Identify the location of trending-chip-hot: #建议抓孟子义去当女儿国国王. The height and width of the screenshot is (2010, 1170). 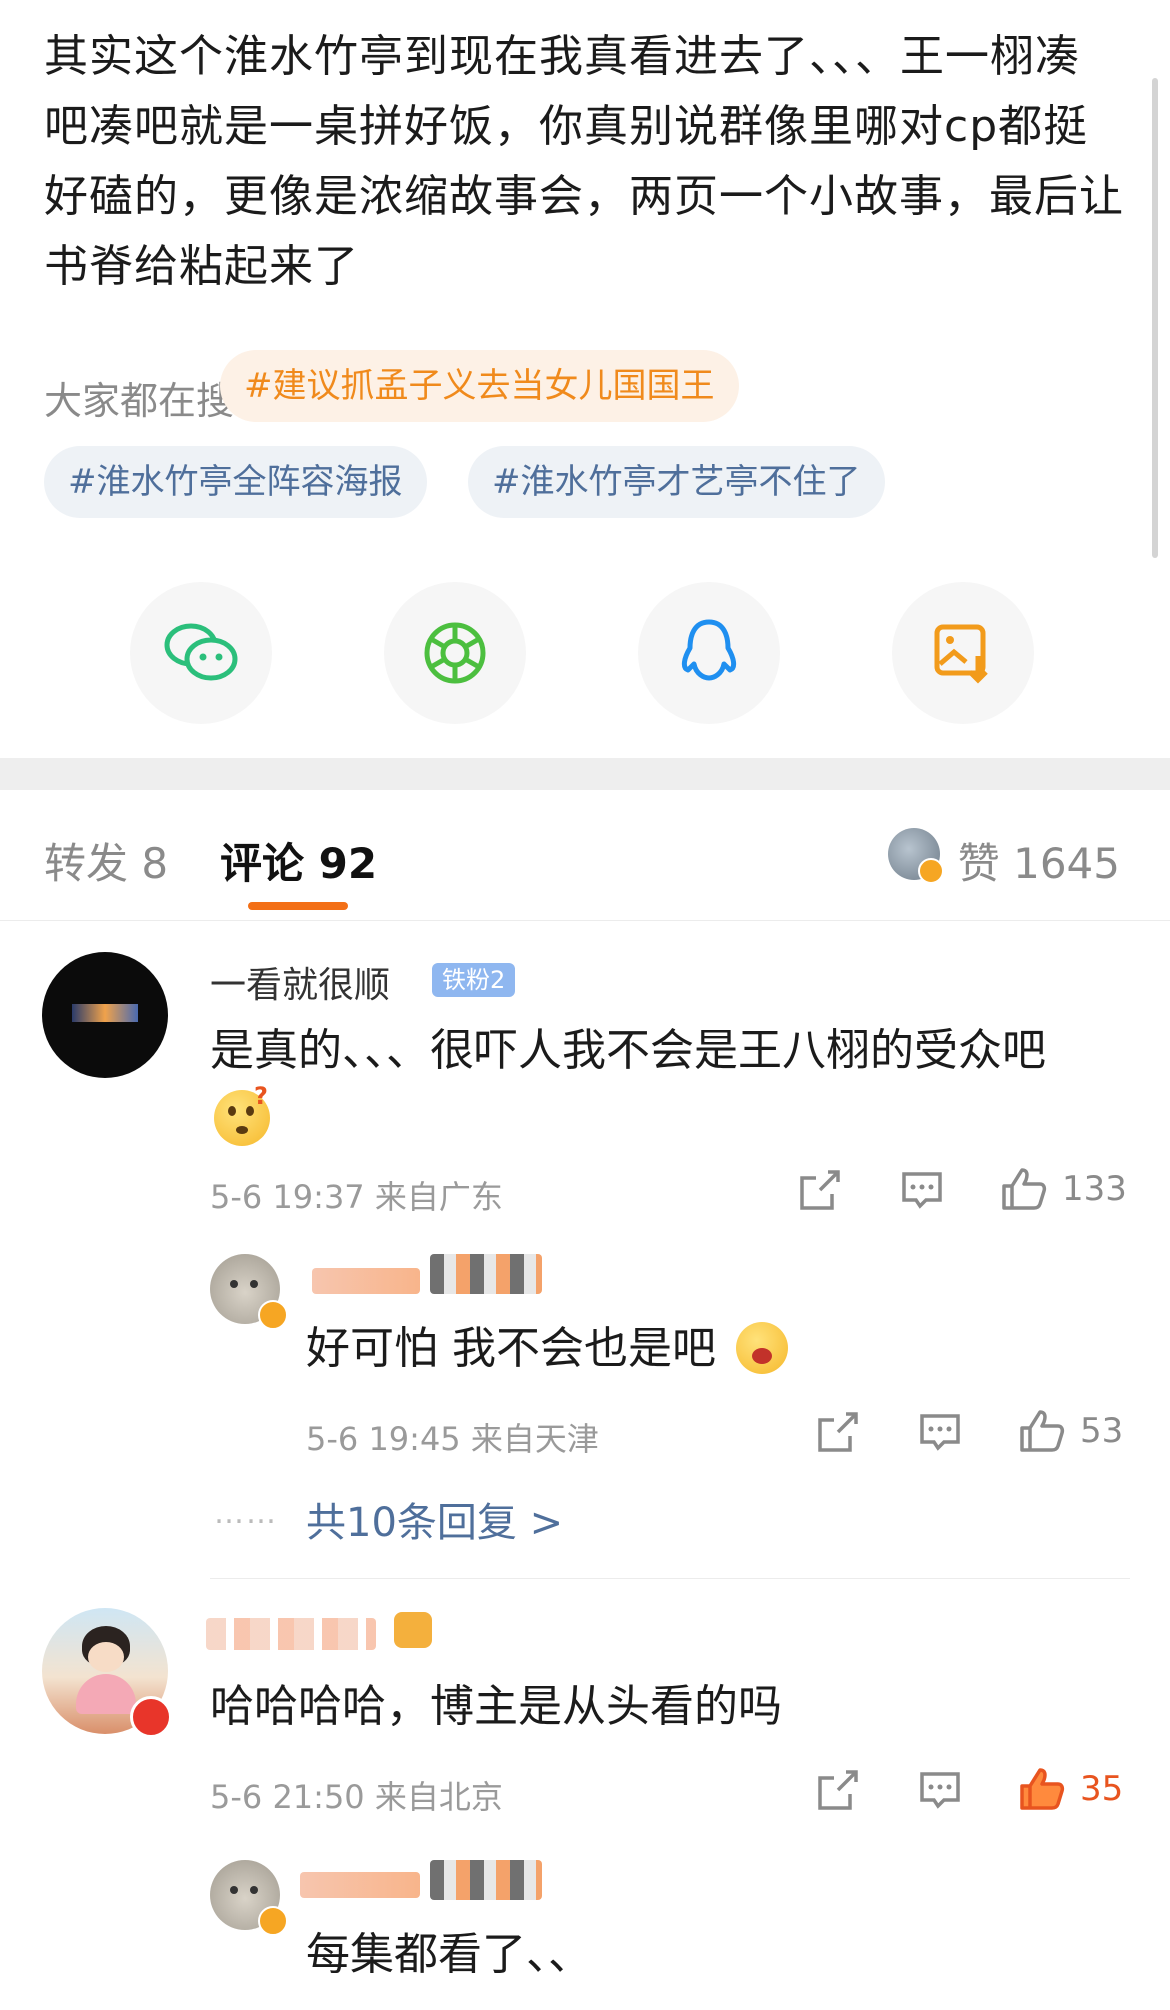
(479, 386).